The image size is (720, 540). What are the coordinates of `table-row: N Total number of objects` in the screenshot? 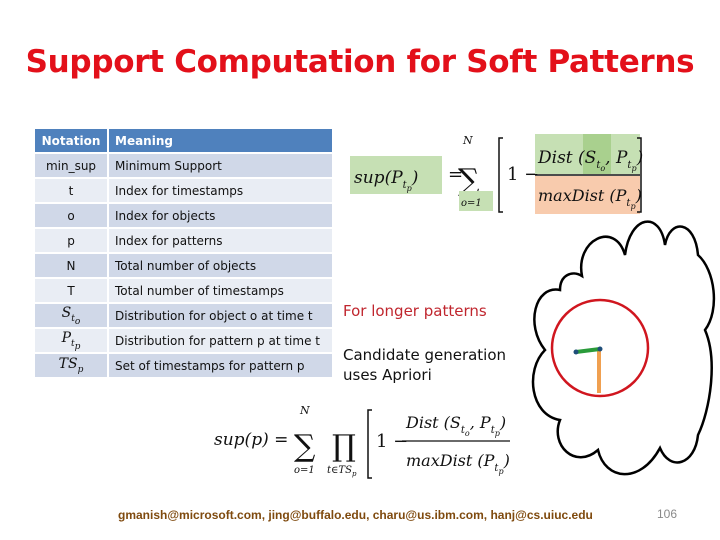 It's located at (183, 265).